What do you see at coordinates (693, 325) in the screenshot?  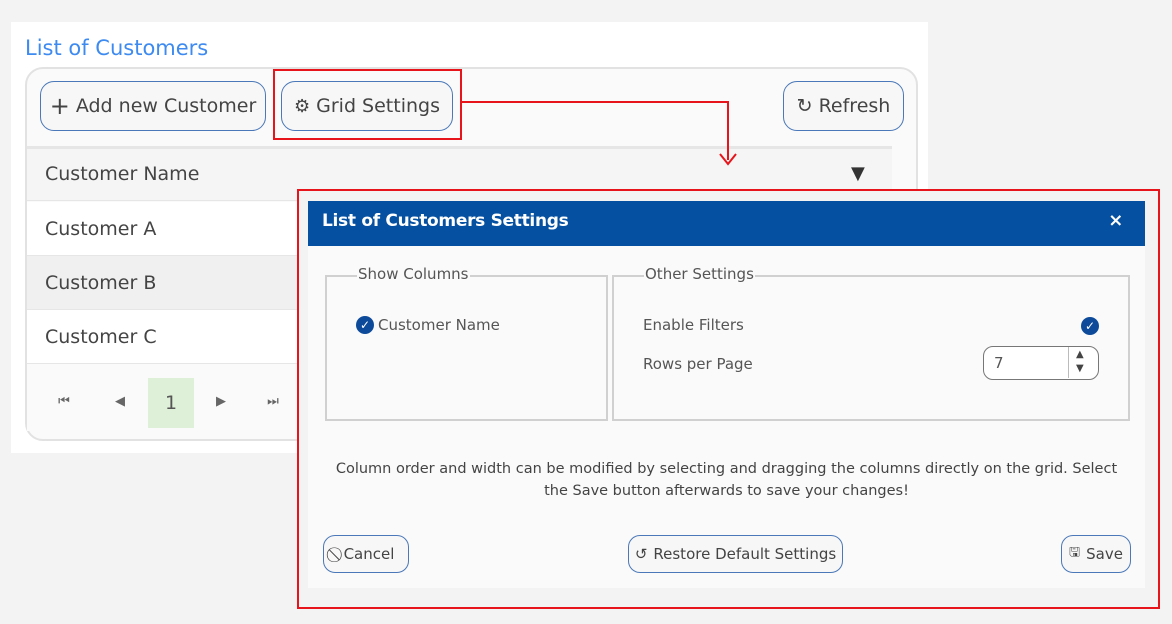 I see `enable-filters-label: Enable Filters` at bounding box center [693, 325].